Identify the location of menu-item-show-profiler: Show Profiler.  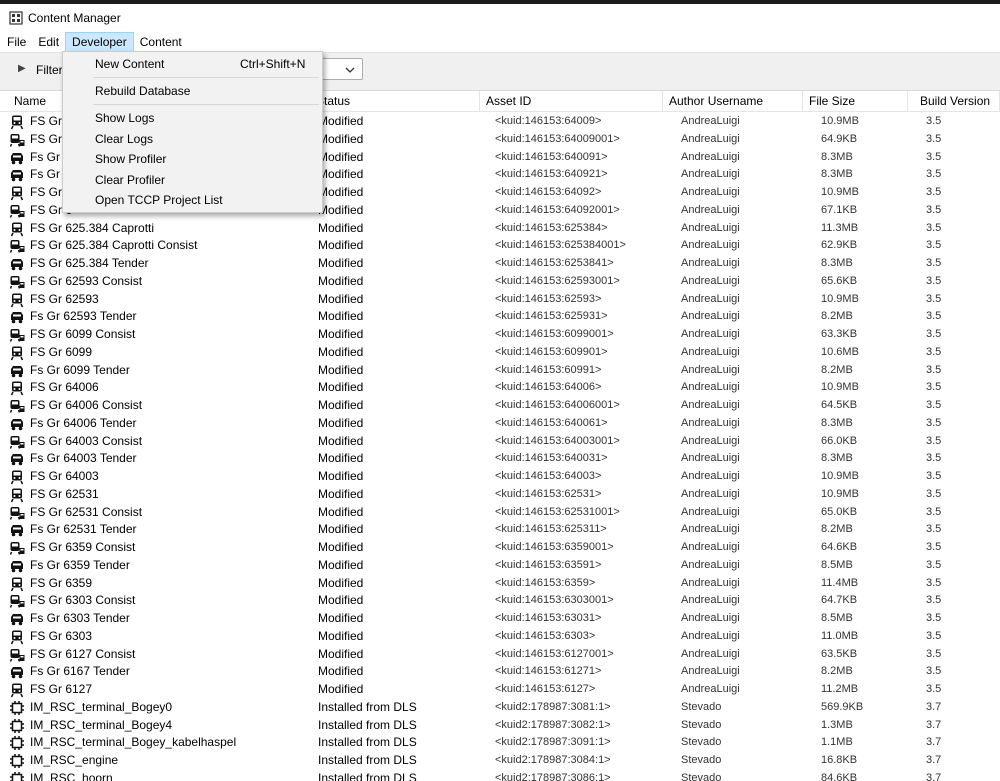
(192, 159).